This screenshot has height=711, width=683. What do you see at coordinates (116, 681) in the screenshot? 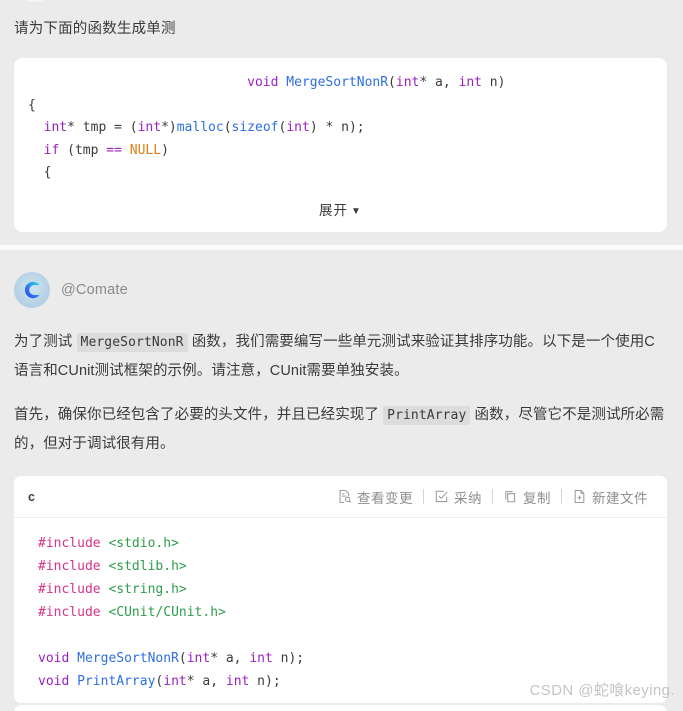
I see `code-token: PrintArray` at bounding box center [116, 681].